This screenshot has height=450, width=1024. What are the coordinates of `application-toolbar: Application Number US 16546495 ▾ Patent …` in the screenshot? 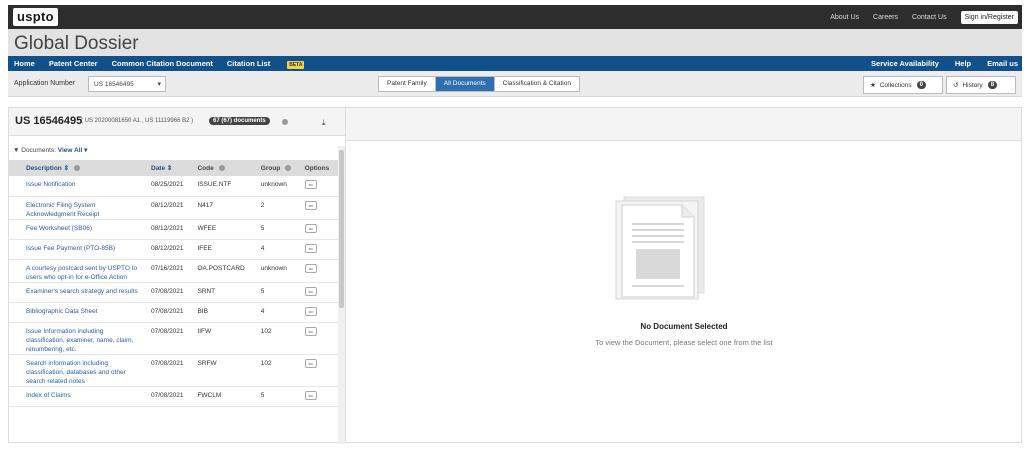 It's located at (515, 84).